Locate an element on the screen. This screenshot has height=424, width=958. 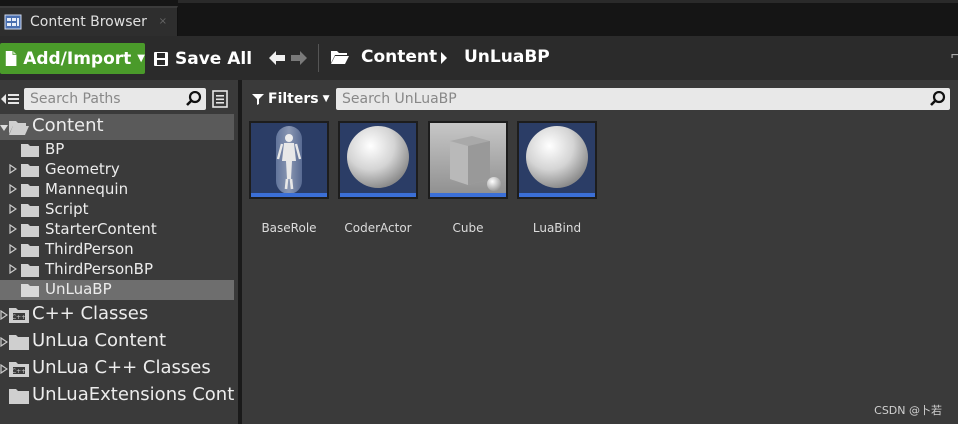
tree-item-label: StarterContent is located at coordinates (101, 229).